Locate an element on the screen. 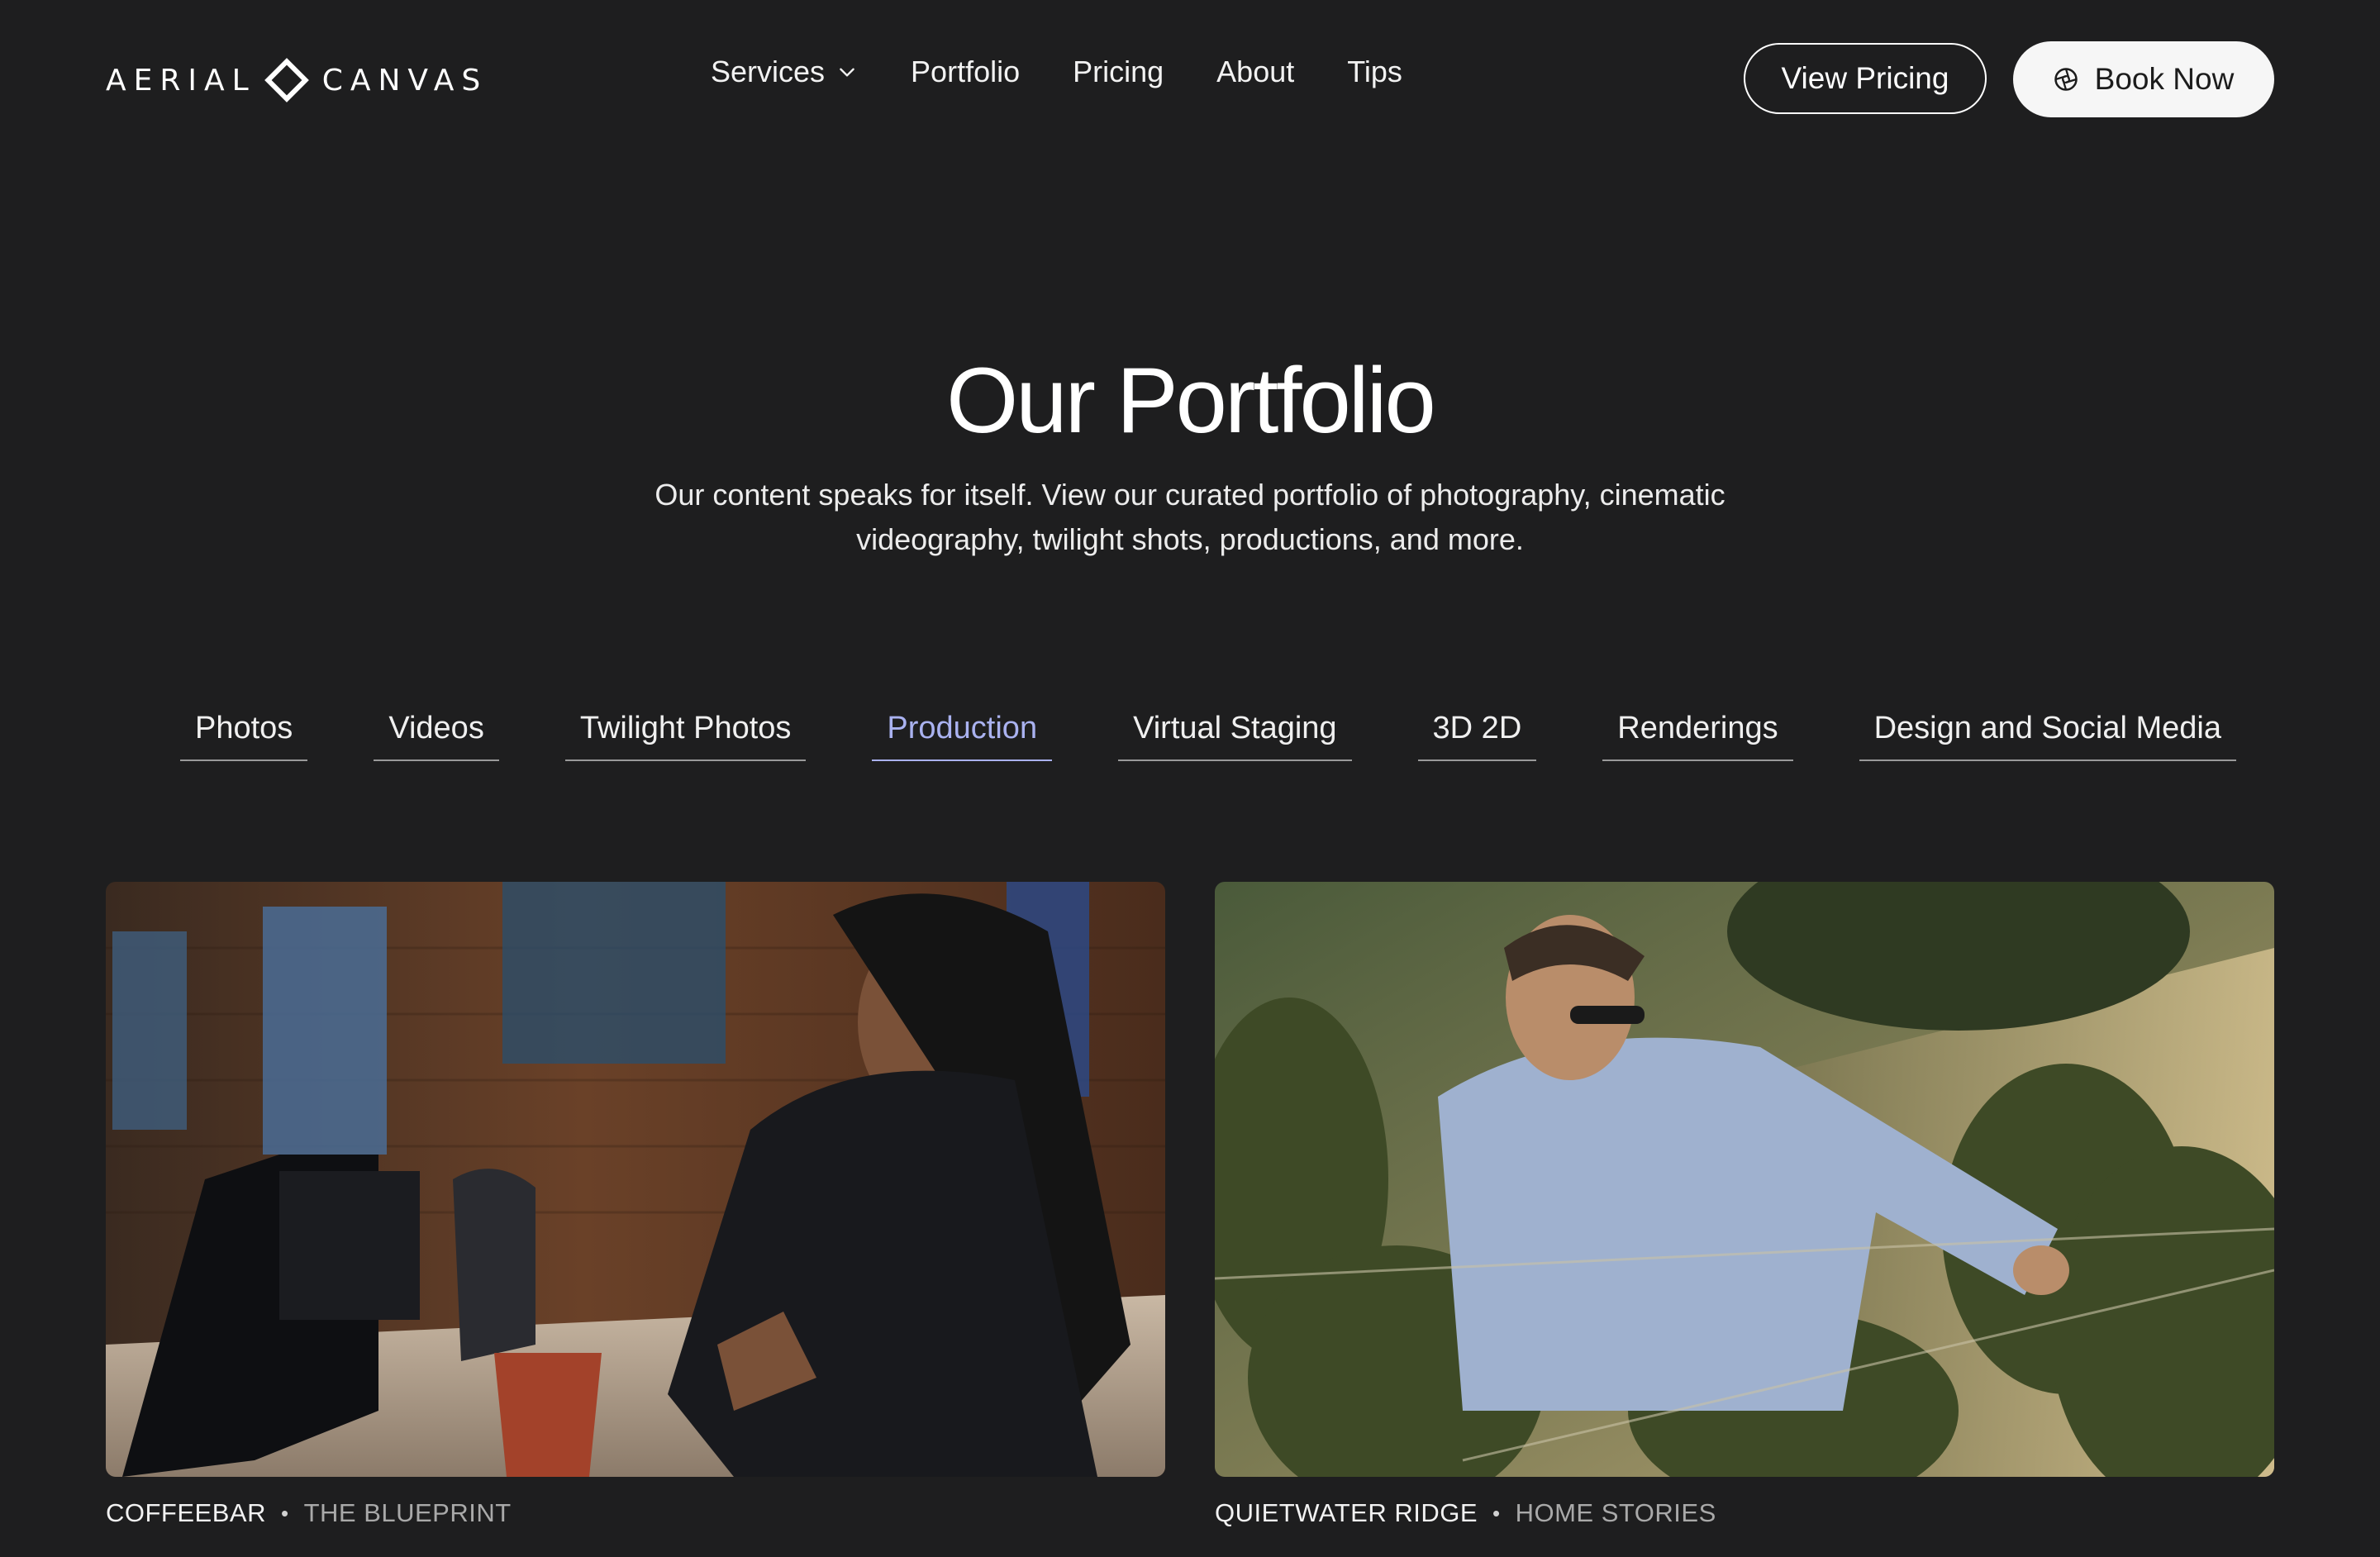 This screenshot has width=2380, height=1557. tab-virtual-staging: Virtual Staging is located at coordinates (1235, 732).